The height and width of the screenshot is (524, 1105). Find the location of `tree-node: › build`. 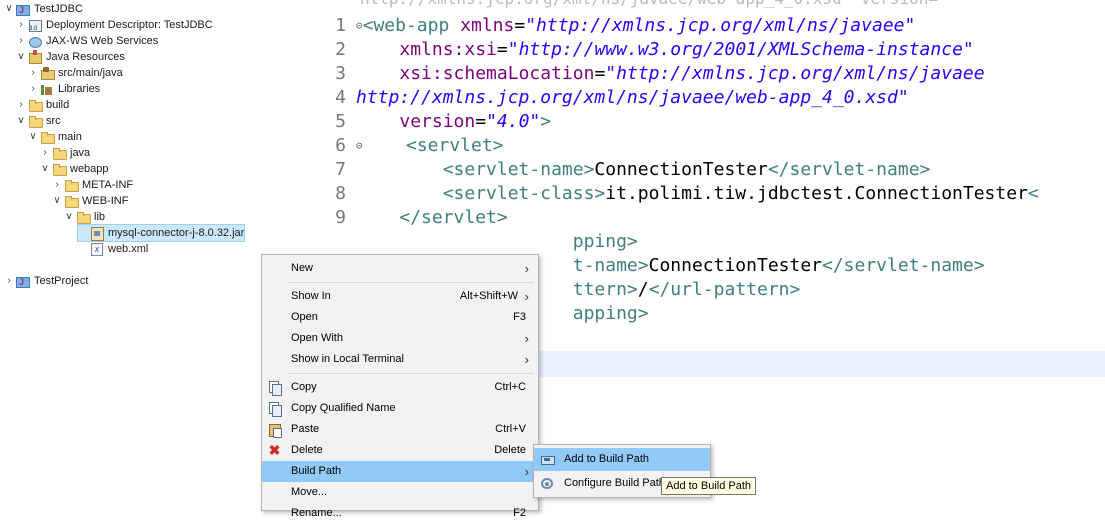

tree-node: › build is located at coordinates (42, 105).